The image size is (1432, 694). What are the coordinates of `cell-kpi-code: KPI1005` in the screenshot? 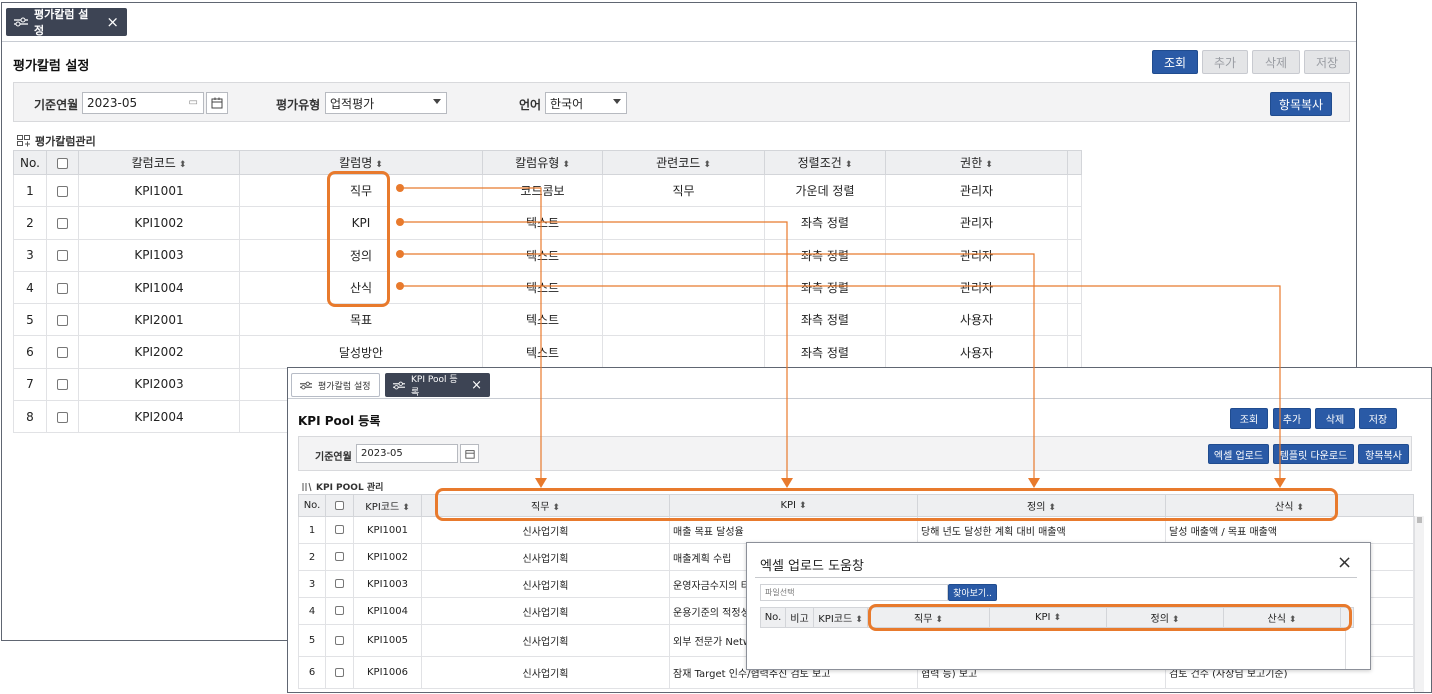 It's located at (387, 640).